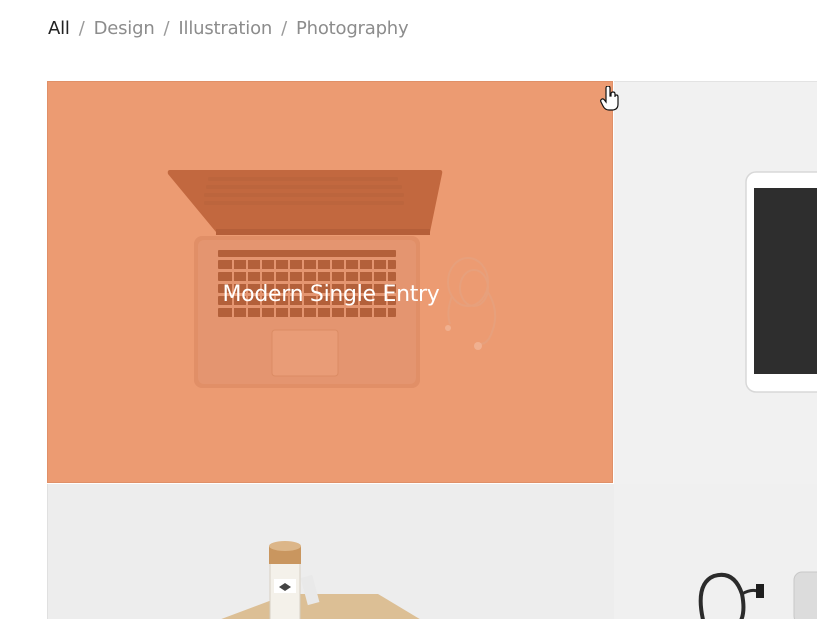 This screenshot has height=619, width=817. Describe the element at coordinates (715, 551) in the screenshot. I see `portfolio-item-cable` at that location.